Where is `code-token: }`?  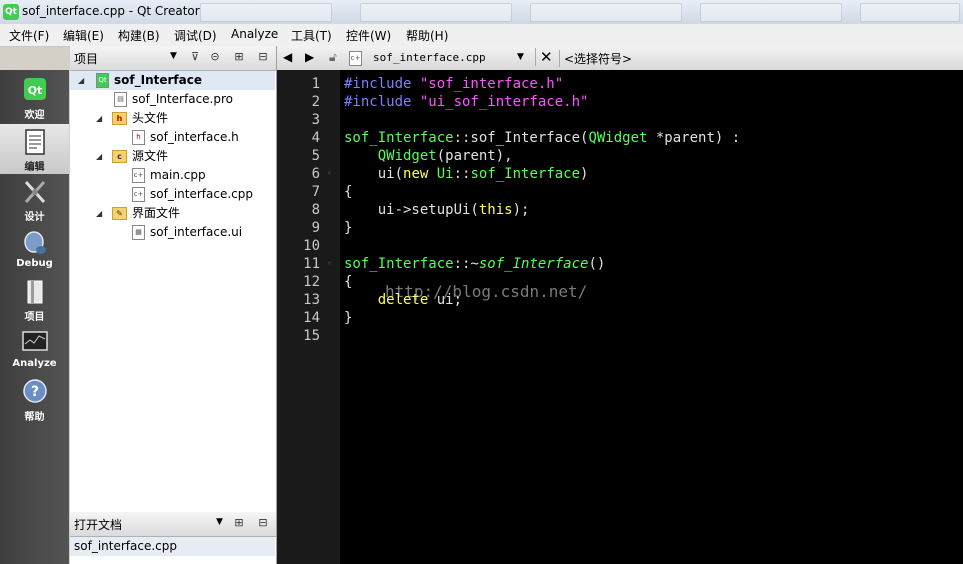 code-token: } is located at coordinates (348, 318).